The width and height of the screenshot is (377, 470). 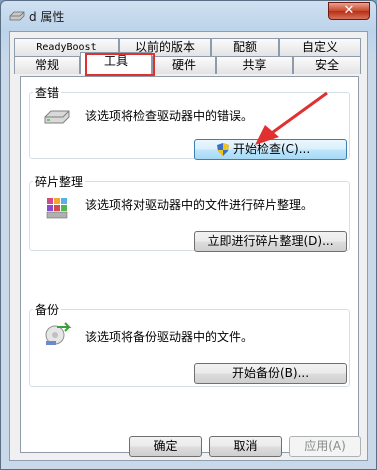 I want to click on window-title: d 属性, so click(x=47, y=17).